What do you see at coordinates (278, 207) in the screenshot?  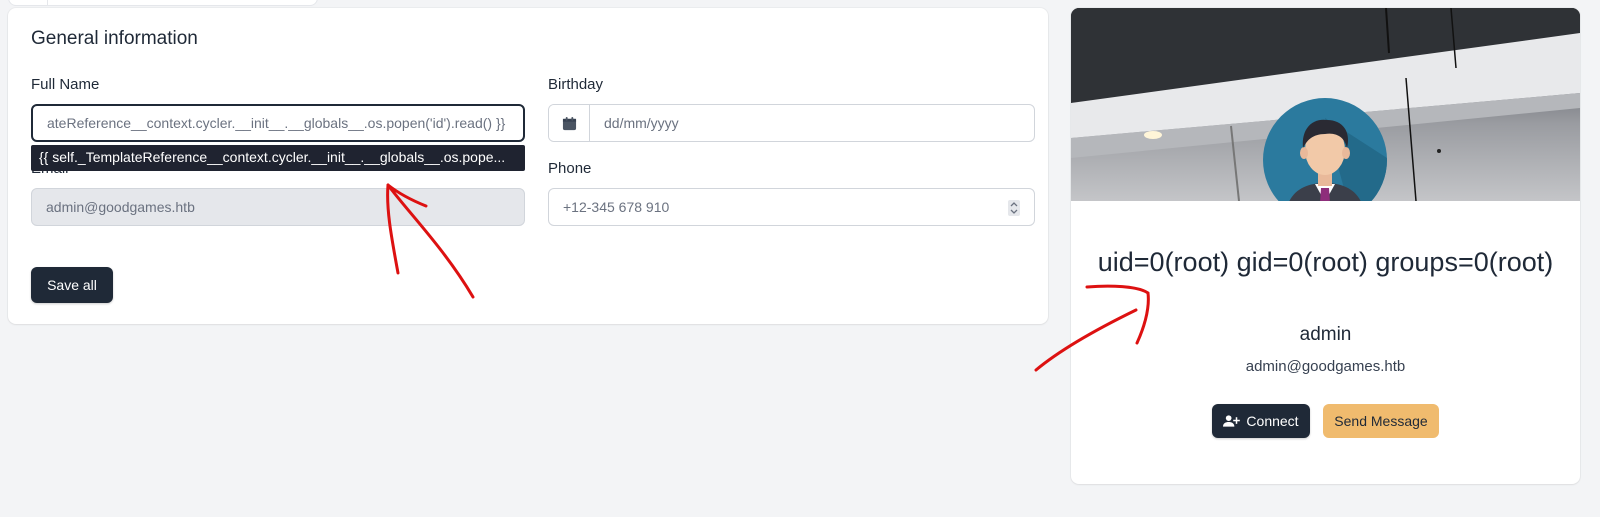 I see `email-field: admin@goodgames.htb` at bounding box center [278, 207].